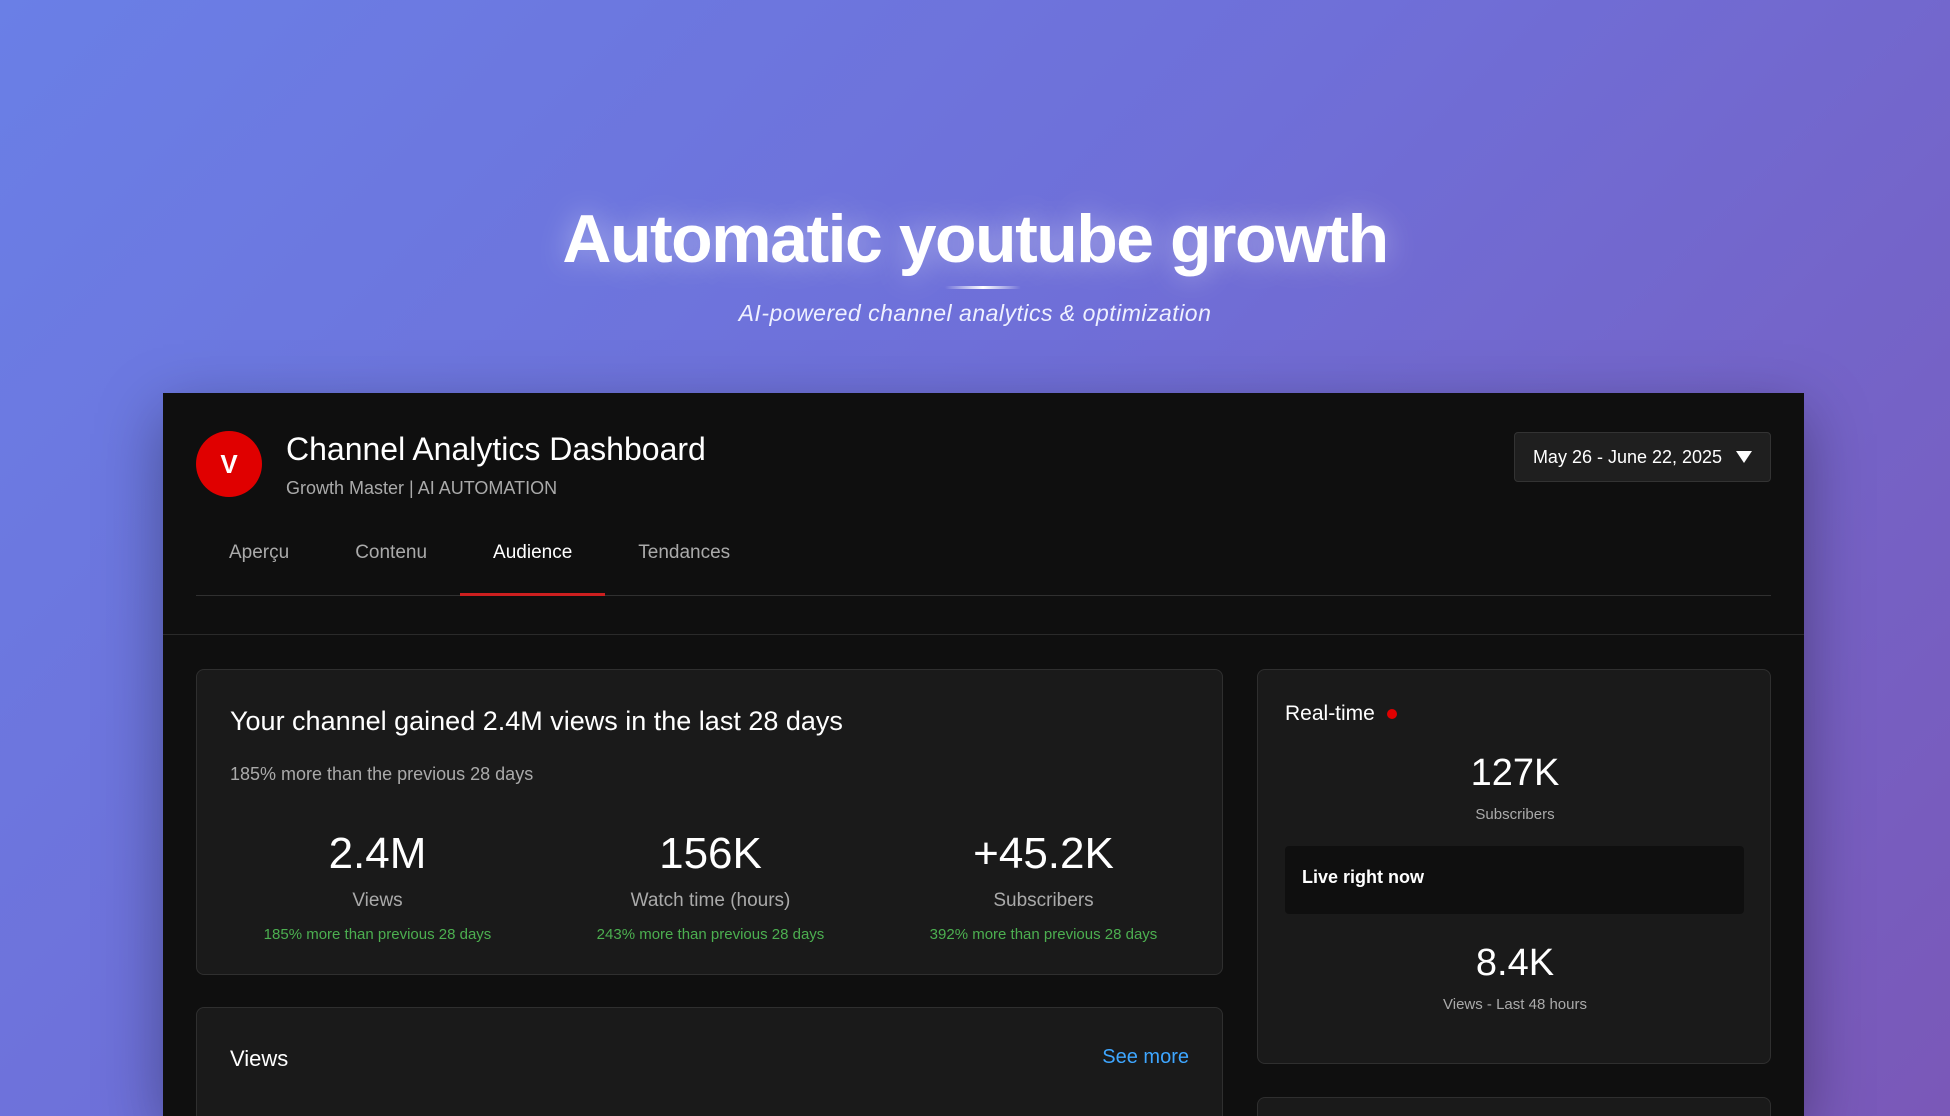 This screenshot has height=1116, width=1950. Describe the element at coordinates (229, 464) in the screenshot. I see `channel-avatar: V` at that location.